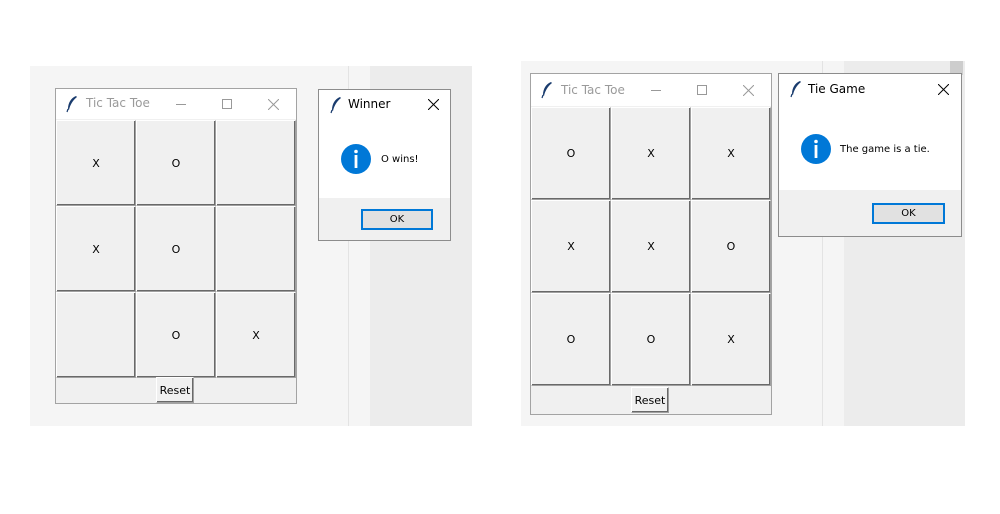 The height and width of the screenshot is (514, 1000). What do you see at coordinates (870, 89) in the screenshot?
I see `dialog-titlebar: Tie Game` at bounding box center [870, 89].